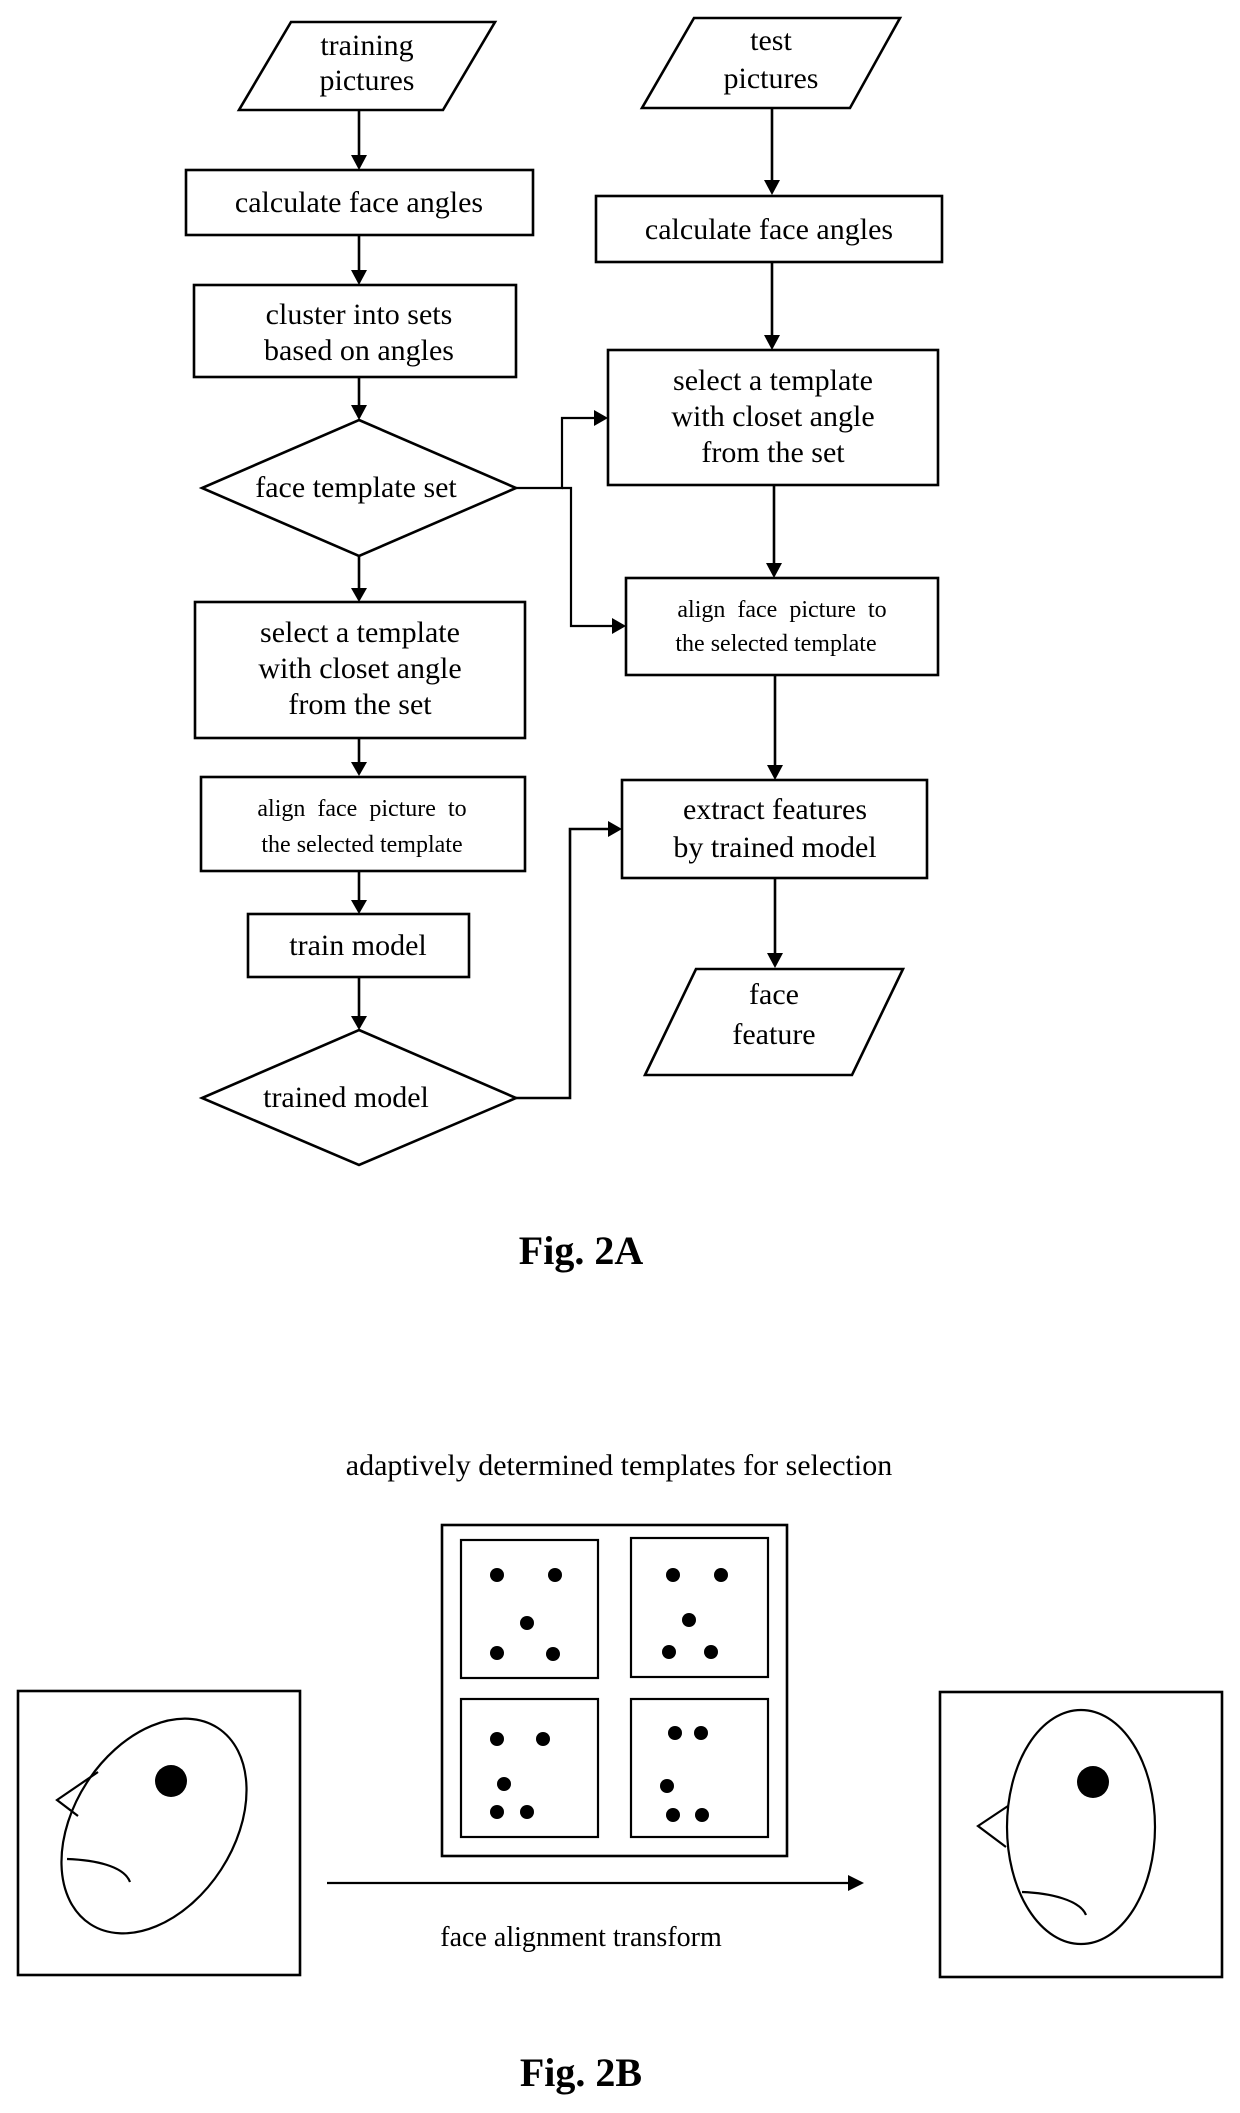  Describe the element at coordinates (774, 994) in the screenshot. I see `node-text-line: face` at that location.